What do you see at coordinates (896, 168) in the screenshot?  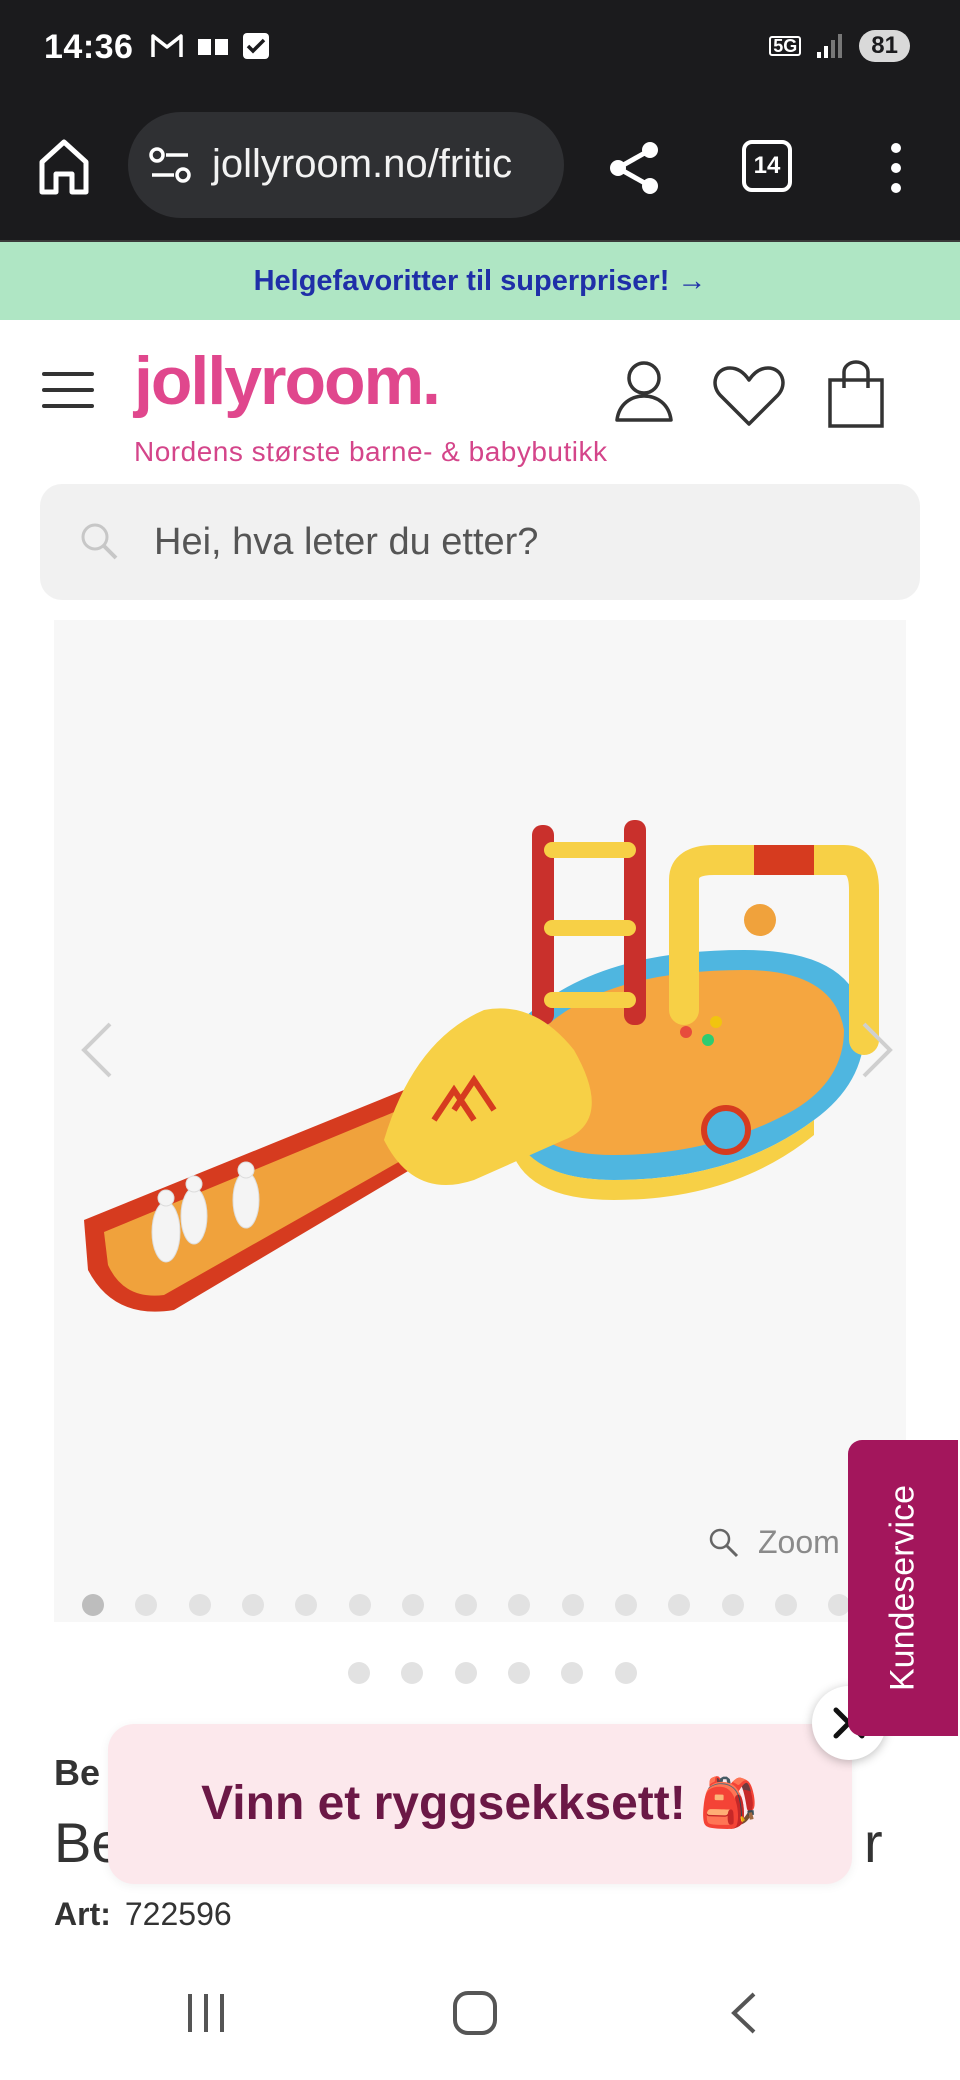 I see `more-options-icon` at bounding box center [896, 168].